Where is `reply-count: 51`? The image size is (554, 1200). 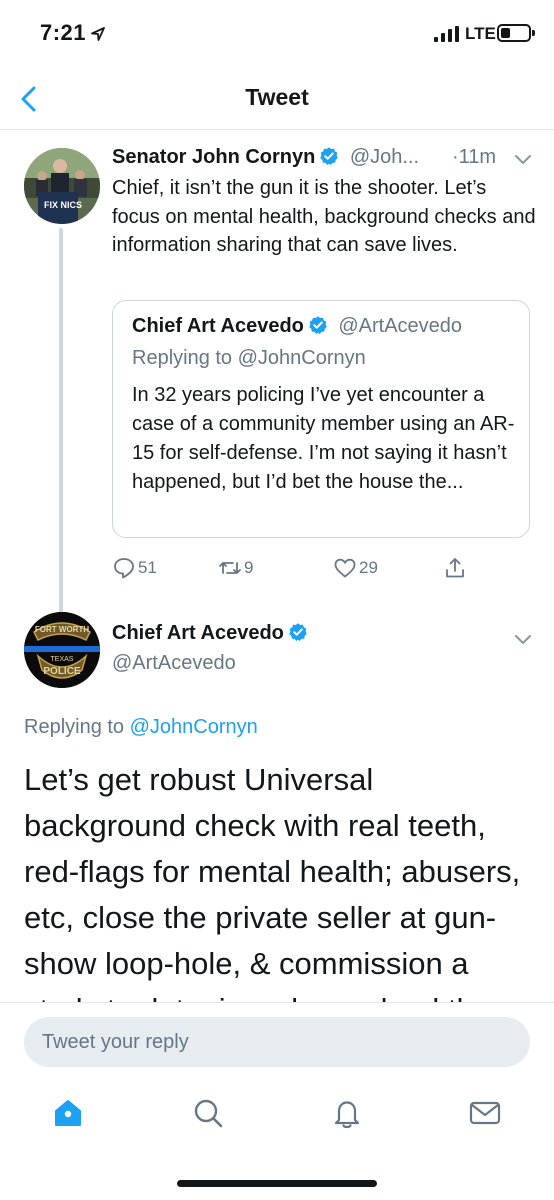
reply-count: 51 is located at coordinates (147, 567).